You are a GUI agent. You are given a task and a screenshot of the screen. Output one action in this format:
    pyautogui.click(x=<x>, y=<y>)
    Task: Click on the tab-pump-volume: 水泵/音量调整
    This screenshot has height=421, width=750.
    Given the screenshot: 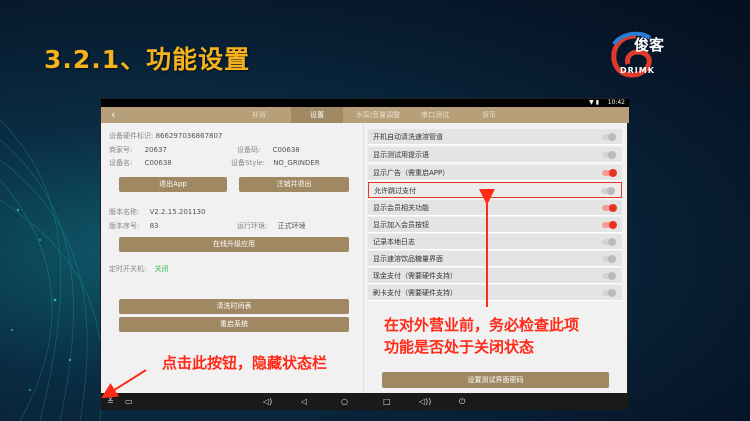 What is the action you would take?
    pyautogui.click(x=378, y=115)
    